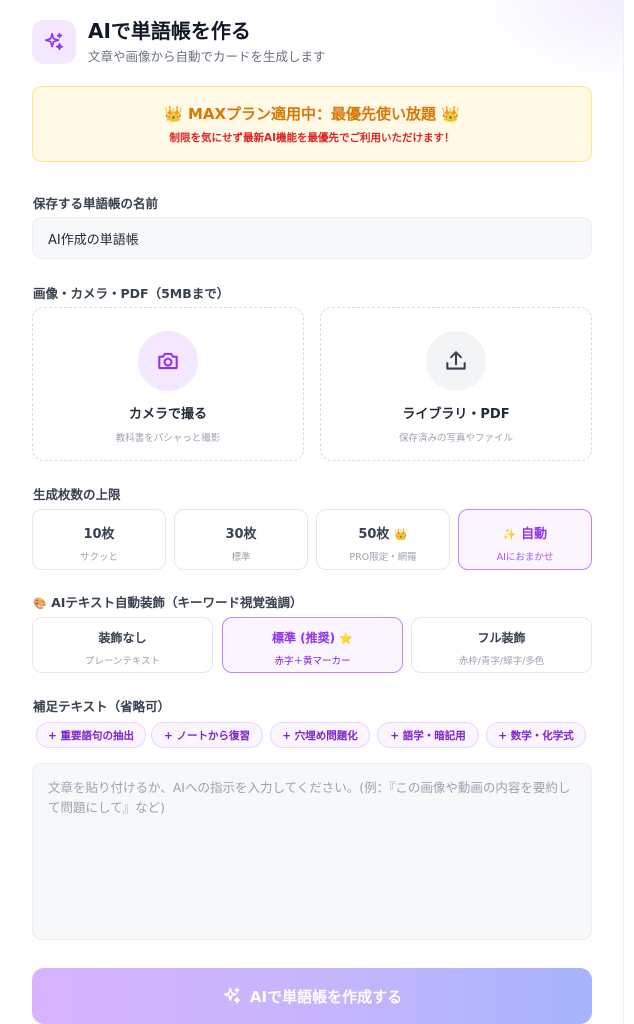 The image size is (634, 1024). I want to click on upload-icon, so click(456, 361).